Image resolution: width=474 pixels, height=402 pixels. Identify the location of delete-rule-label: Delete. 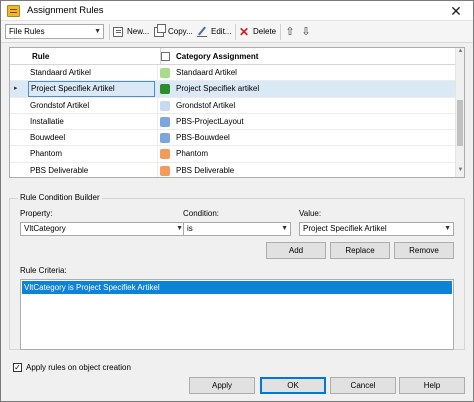
(265, 31).